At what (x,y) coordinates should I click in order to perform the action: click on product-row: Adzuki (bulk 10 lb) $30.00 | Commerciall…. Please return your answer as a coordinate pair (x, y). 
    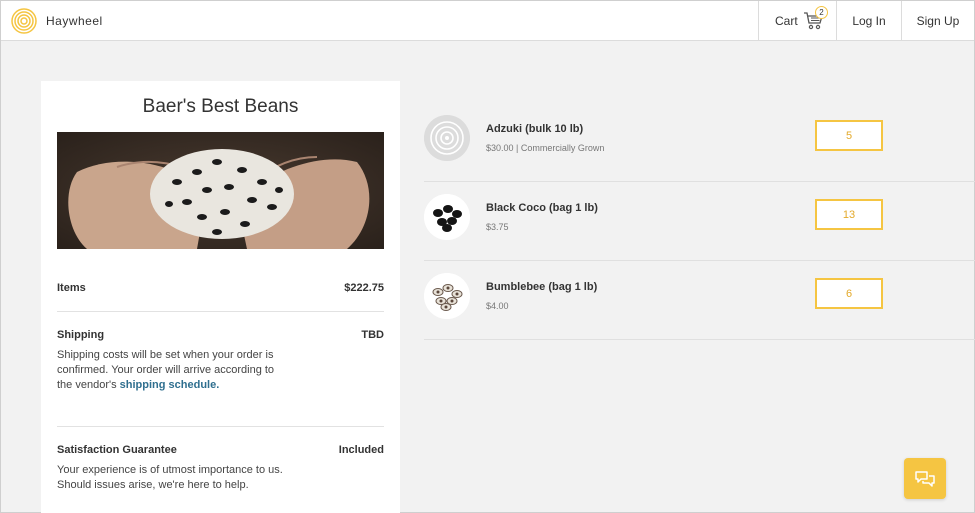
    Looking at the image, I should click on (699, 142).